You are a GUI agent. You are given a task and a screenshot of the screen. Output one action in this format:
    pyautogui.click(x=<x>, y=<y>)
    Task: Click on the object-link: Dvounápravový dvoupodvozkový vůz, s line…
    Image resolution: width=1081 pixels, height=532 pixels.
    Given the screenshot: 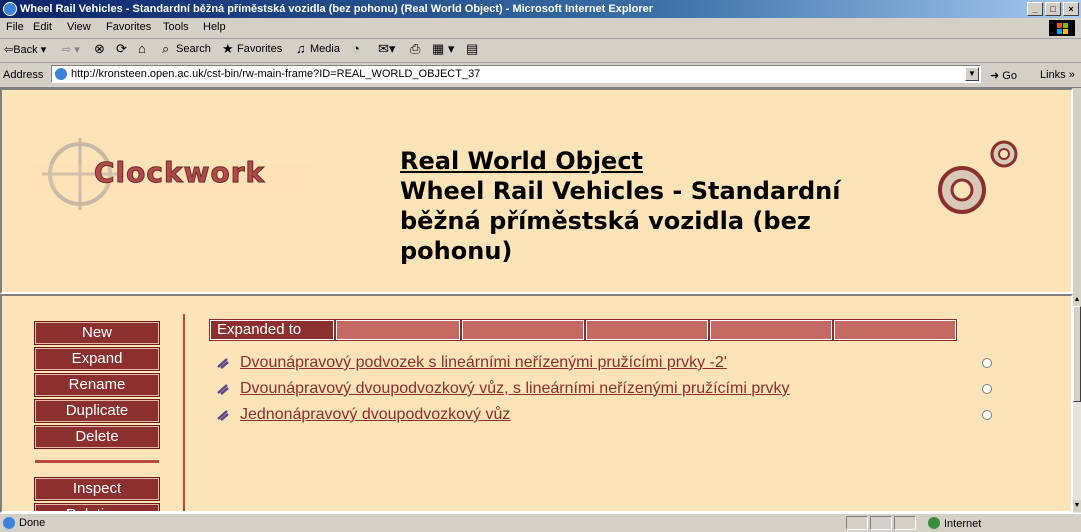 What is the action you would take?
    pyautogui.click(x=515, y=389)
    